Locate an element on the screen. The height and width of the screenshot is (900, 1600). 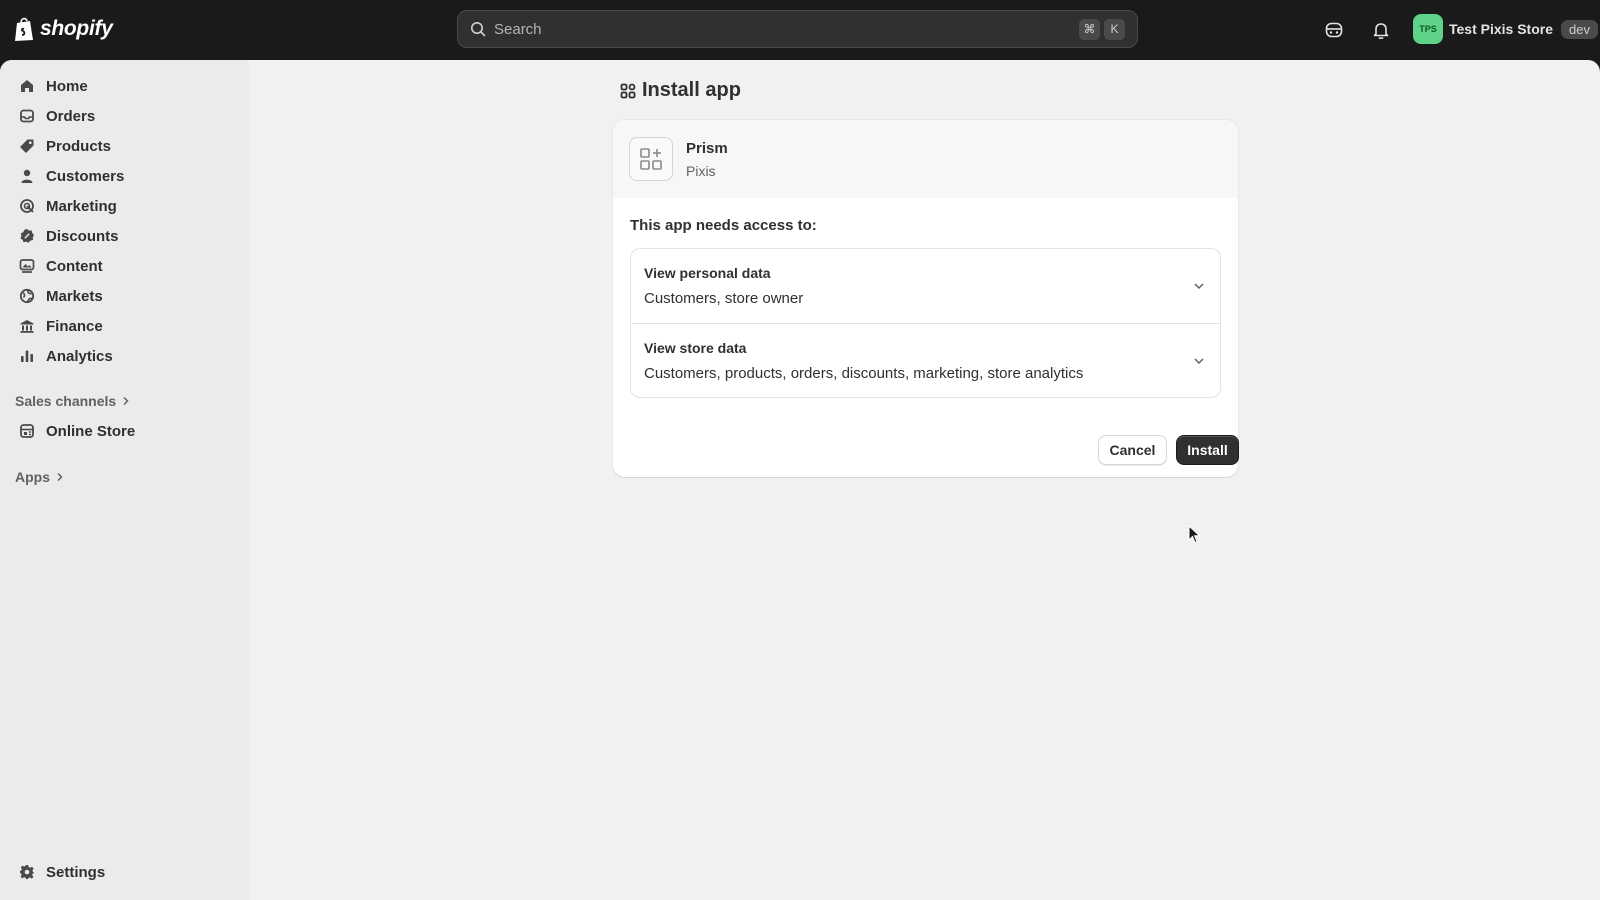
sidebar-item-online-store: Online Store is located at coordinates (124, 431).